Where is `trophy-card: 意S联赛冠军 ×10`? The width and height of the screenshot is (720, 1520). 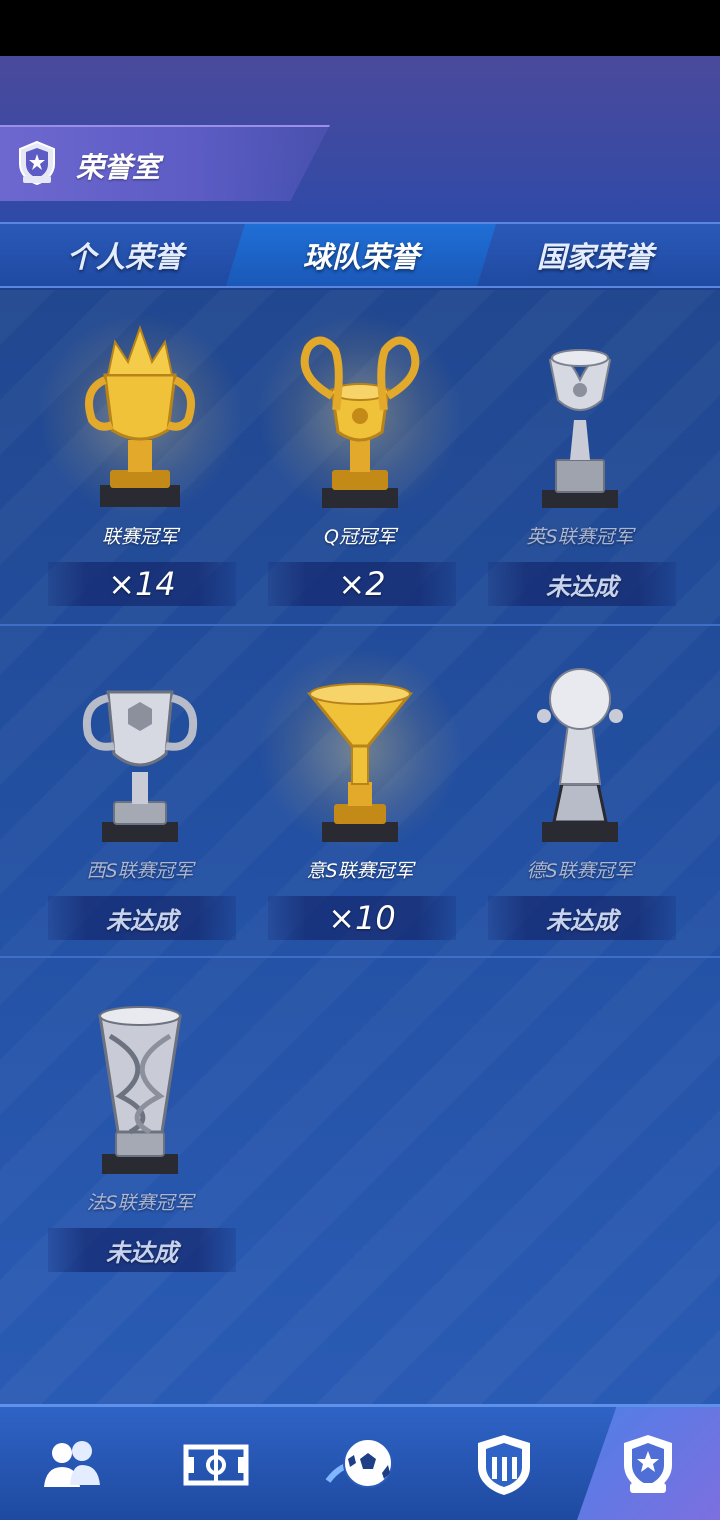 trophy-card: 意S联赛冠军 ×10 is located at coordinates (360, 787).